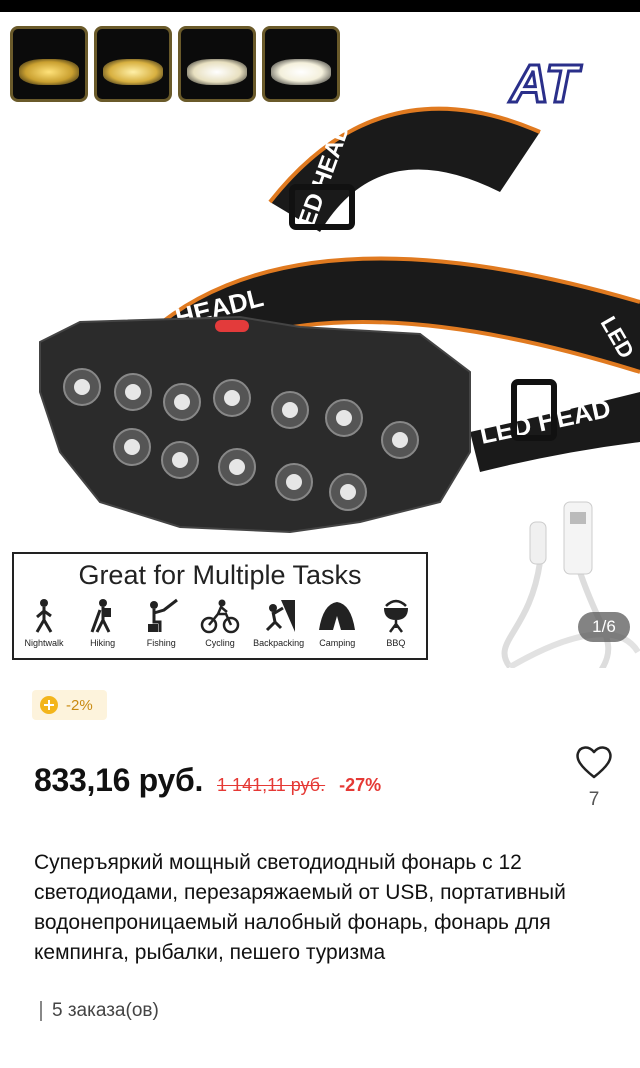 The width and height of the screenshot is (640, 1068). I want to click on coupon-plus-icon, so click(49, 705).